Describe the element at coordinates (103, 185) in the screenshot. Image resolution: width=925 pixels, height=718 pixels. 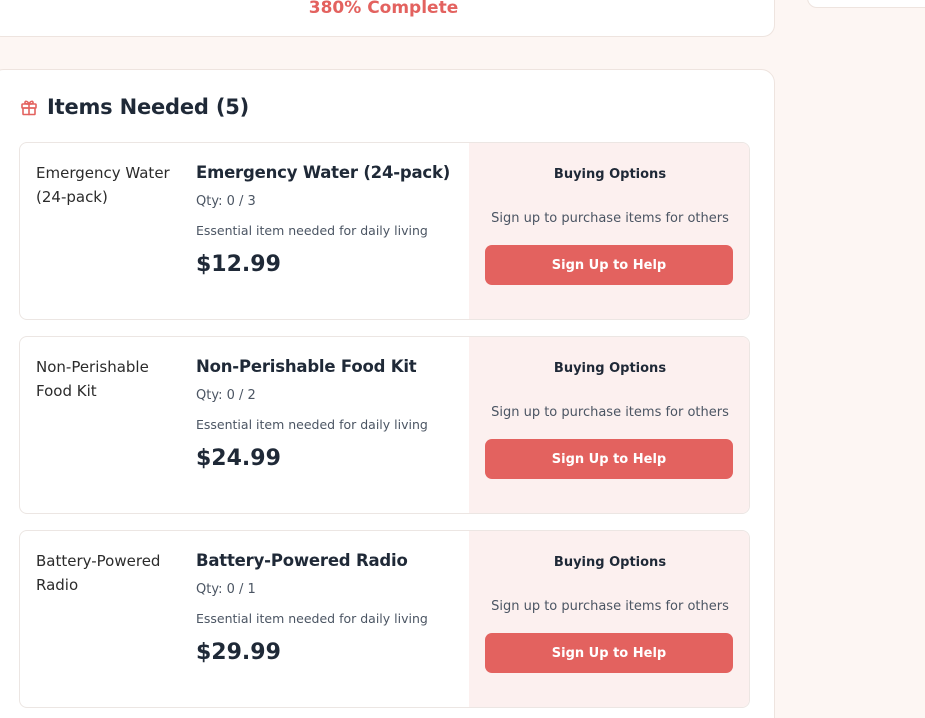
I see `item-left-name: Emergency Water (24-pack)` at that location.